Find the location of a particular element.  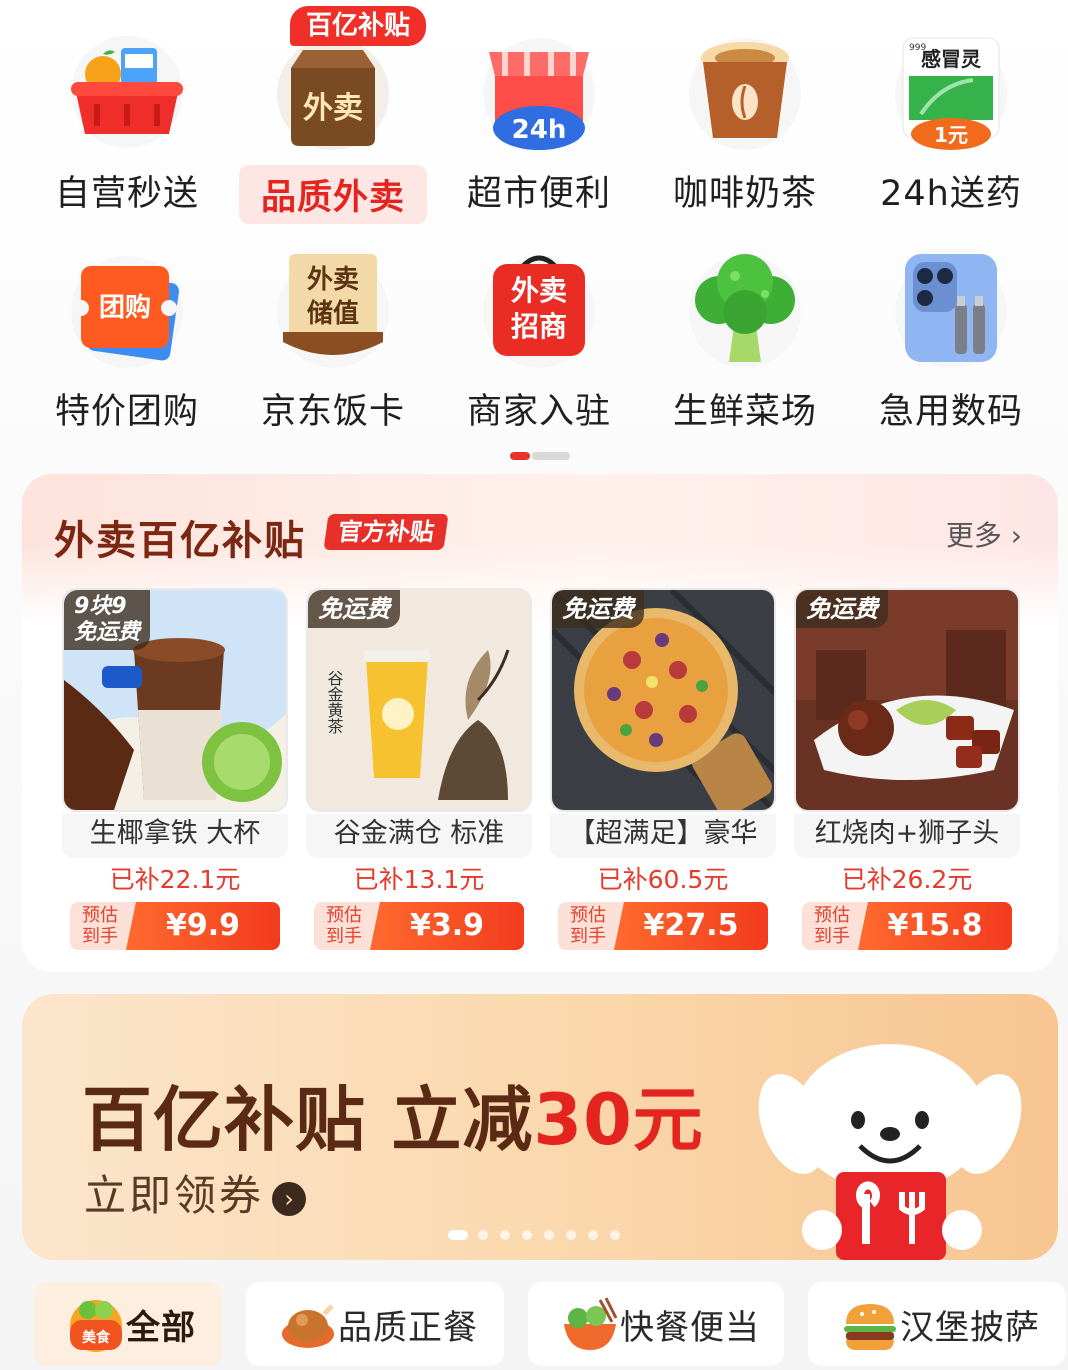

tab-label: 快餐便当 is located at coordinates (690, 1328).